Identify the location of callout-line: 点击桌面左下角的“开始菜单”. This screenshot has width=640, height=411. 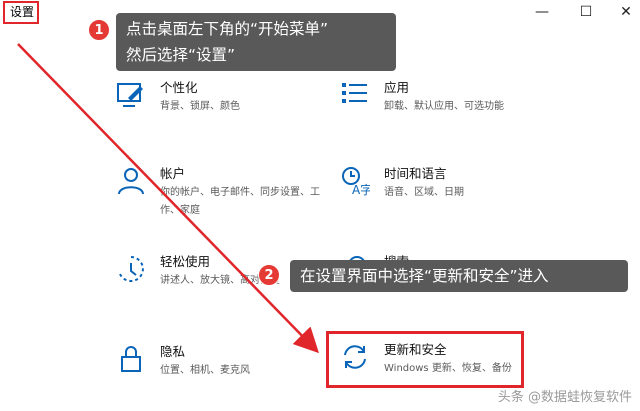
(227, 29).